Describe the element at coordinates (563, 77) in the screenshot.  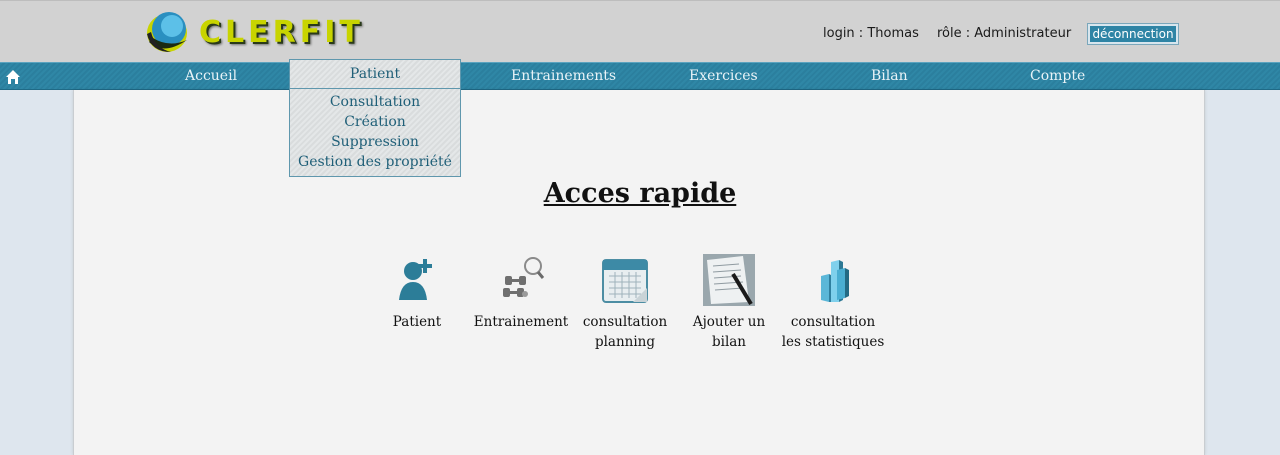
I see `nav-item-entrainements: Entrainements` at that location.